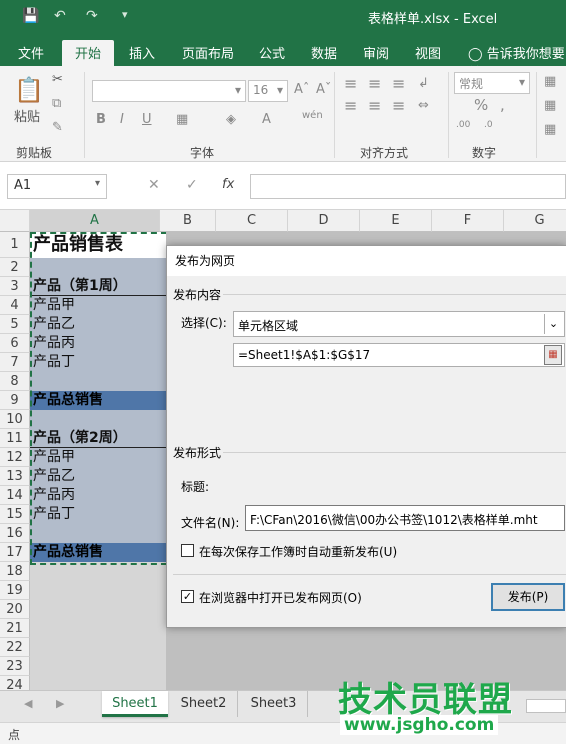 Image resolution: width=566 pixels, height=744 pixels. What do you see at coordinates (228, 184) in the screenshot?
I see `insert-function-icon: fx` at bounding box center [228, 184].